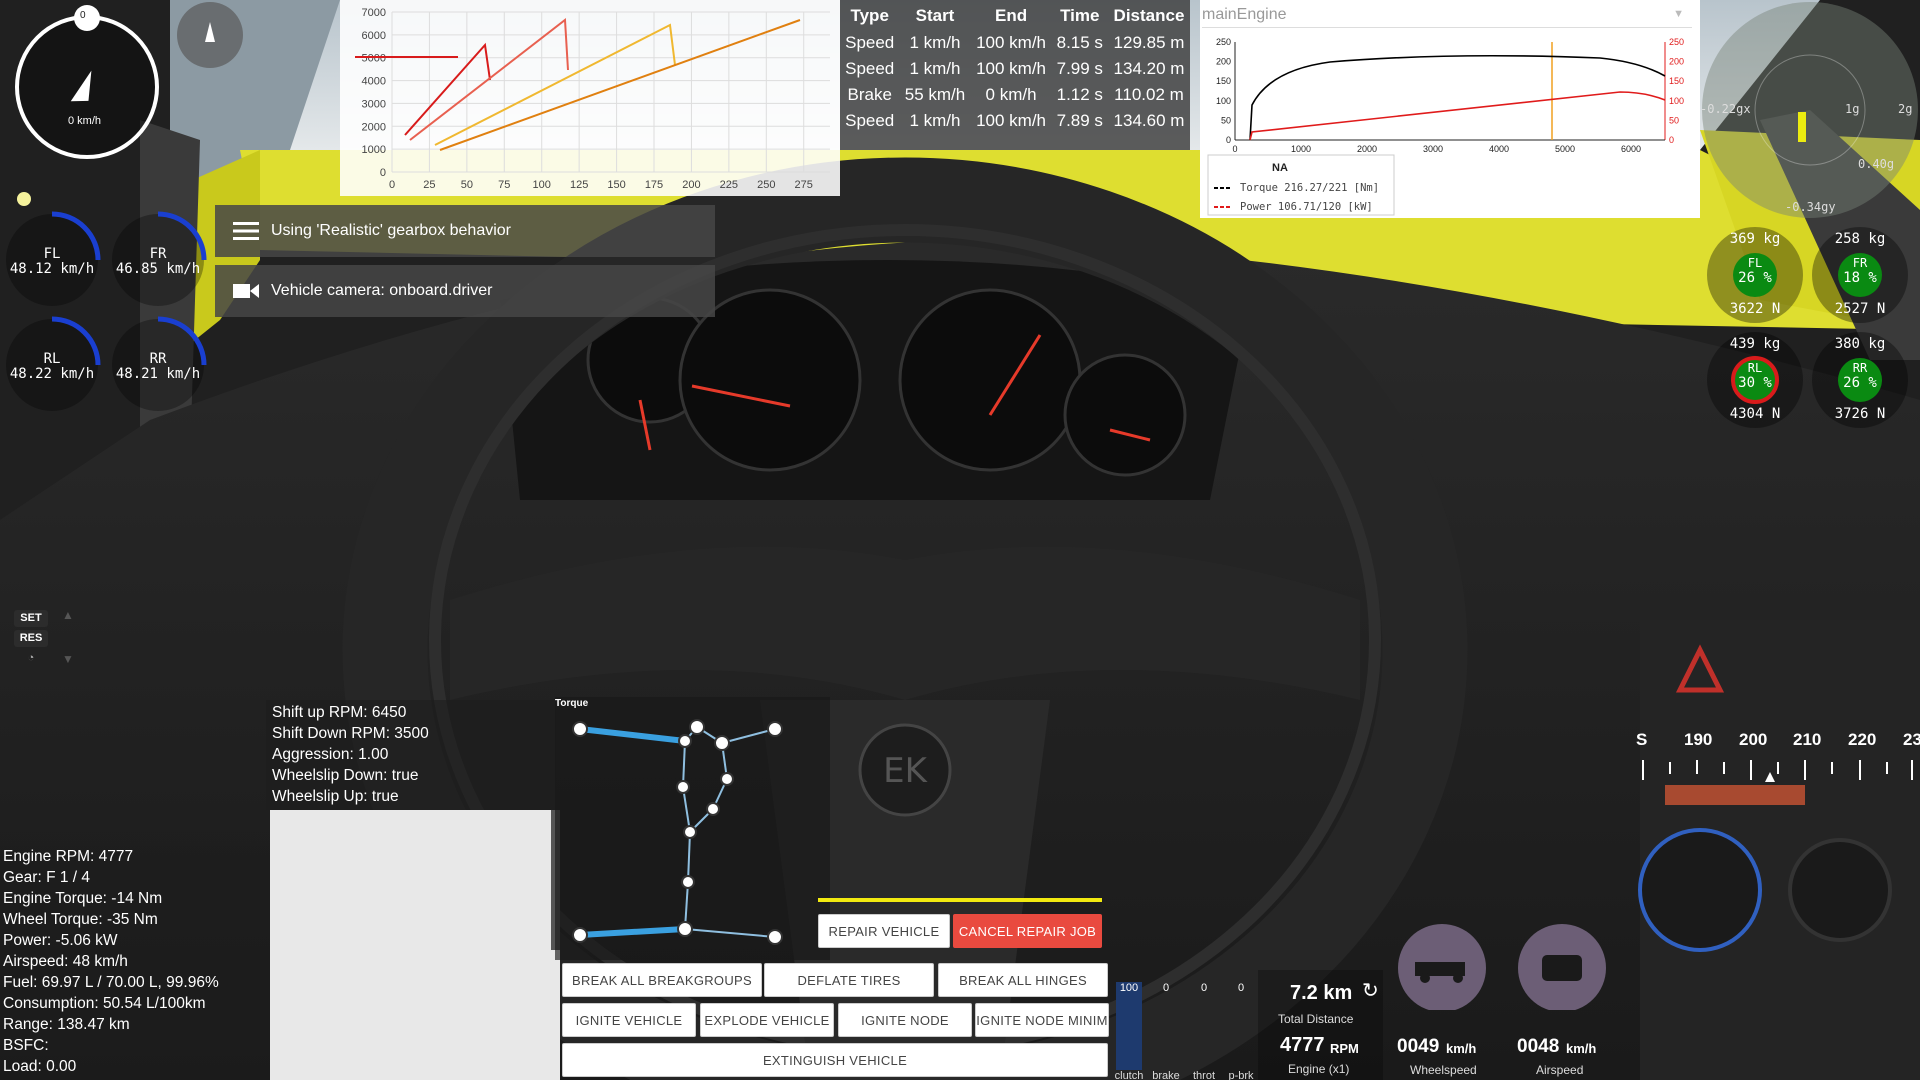  Describe the element at coordinates (1129, 988) in the screenshot. I see `input-value: 100` at that location.